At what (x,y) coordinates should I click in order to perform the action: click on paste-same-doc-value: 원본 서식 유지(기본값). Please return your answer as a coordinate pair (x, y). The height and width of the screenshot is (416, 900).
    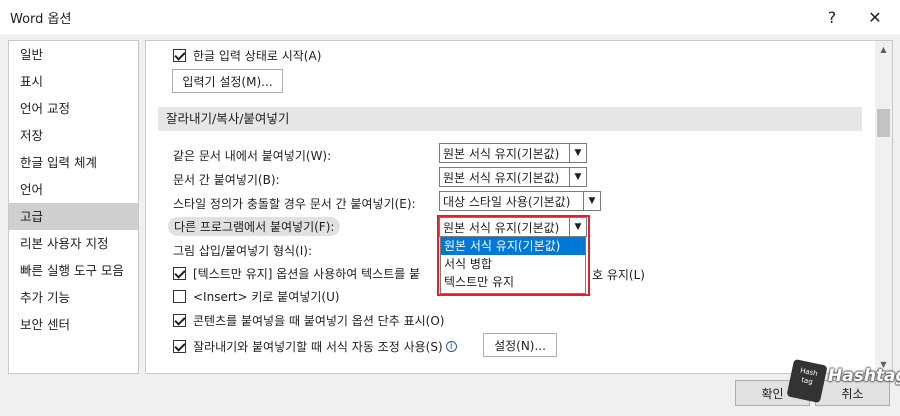
    Looking at the image, I should click on (501, 153).